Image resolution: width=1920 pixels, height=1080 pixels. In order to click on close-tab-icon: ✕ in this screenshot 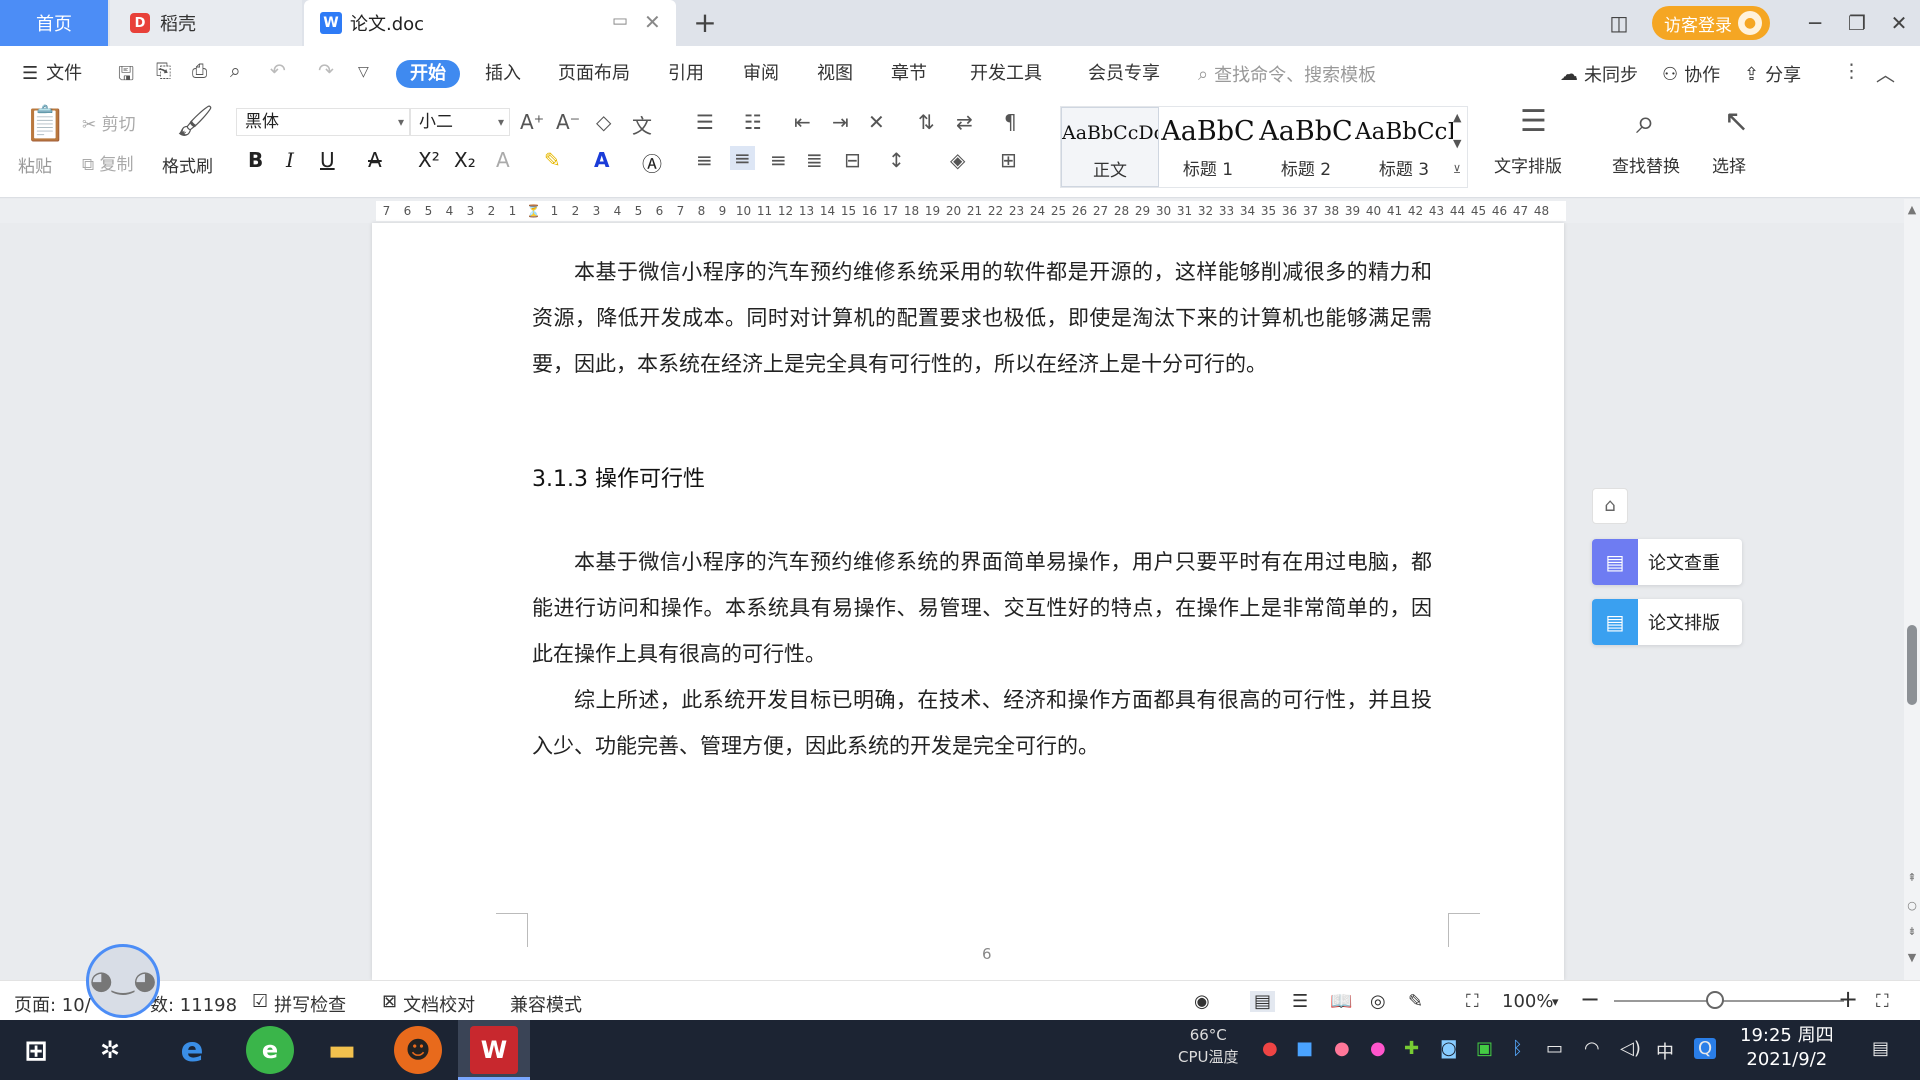, I will do `click(652, 22)`.